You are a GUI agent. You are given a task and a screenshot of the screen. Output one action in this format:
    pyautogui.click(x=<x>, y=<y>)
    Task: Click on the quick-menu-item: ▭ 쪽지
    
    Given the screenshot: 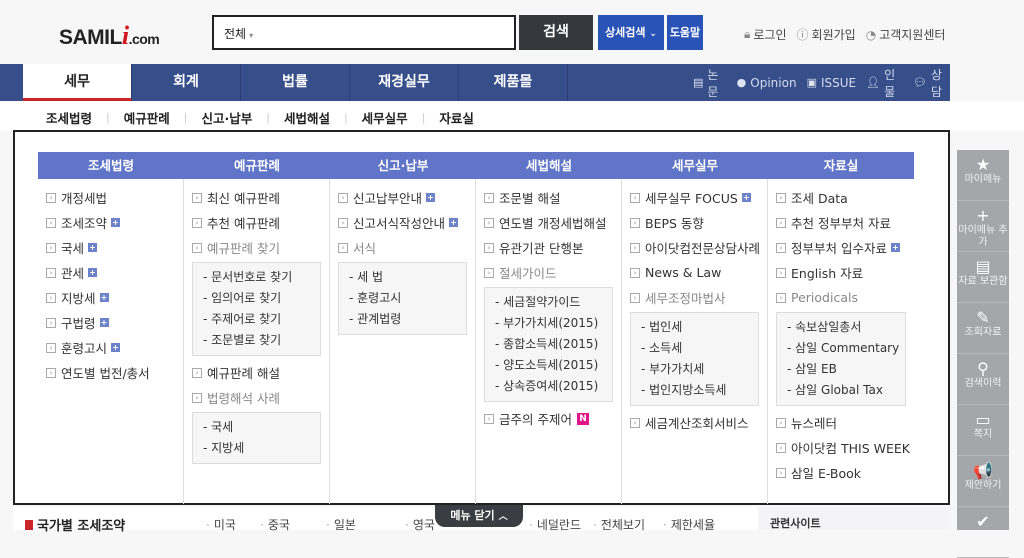 What is the action you would take?
    pyautogui.click(x=983, y=430)
    